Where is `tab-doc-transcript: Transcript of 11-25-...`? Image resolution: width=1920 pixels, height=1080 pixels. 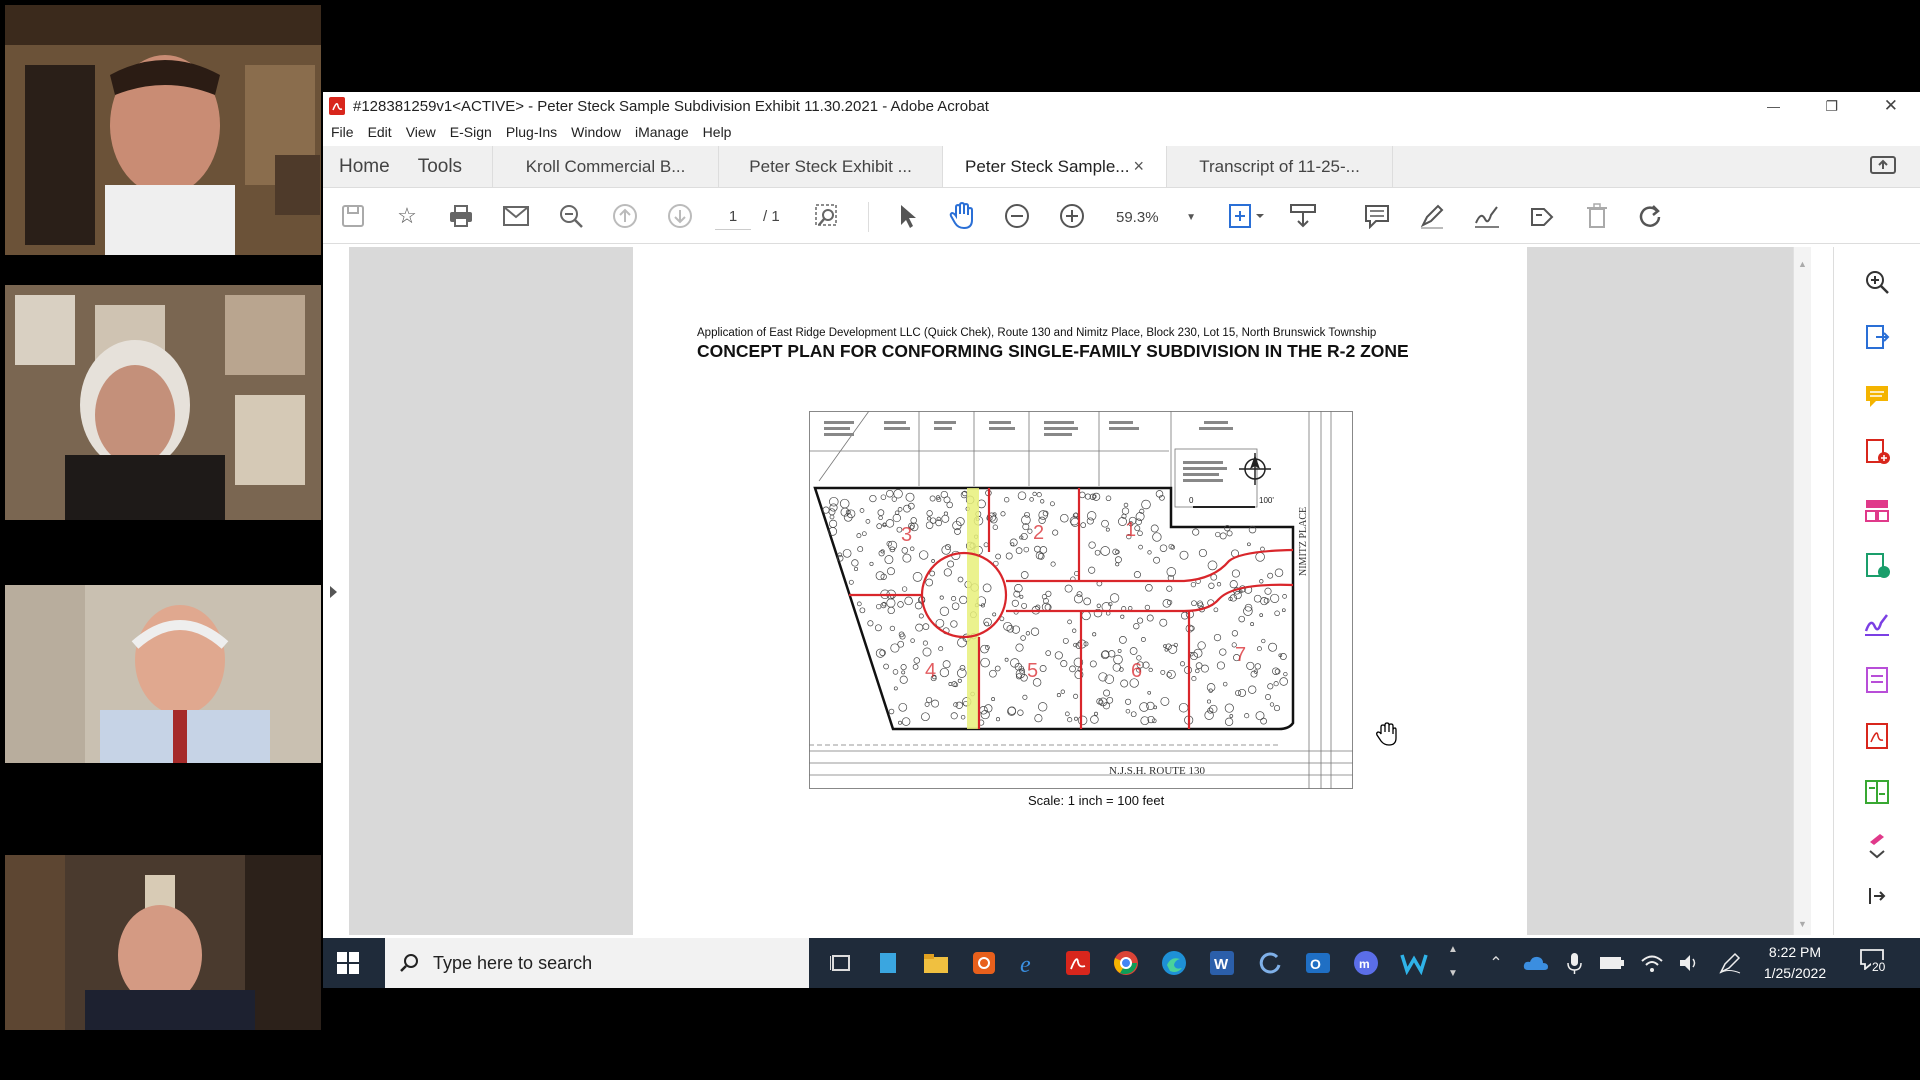 tab-doc-transcript: Transcript of 11-25-... is located at coordinates (1280, 166).